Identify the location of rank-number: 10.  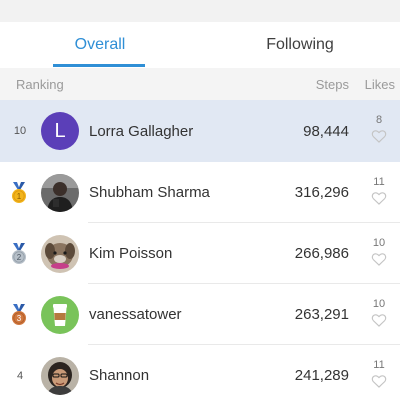
(20, 131).